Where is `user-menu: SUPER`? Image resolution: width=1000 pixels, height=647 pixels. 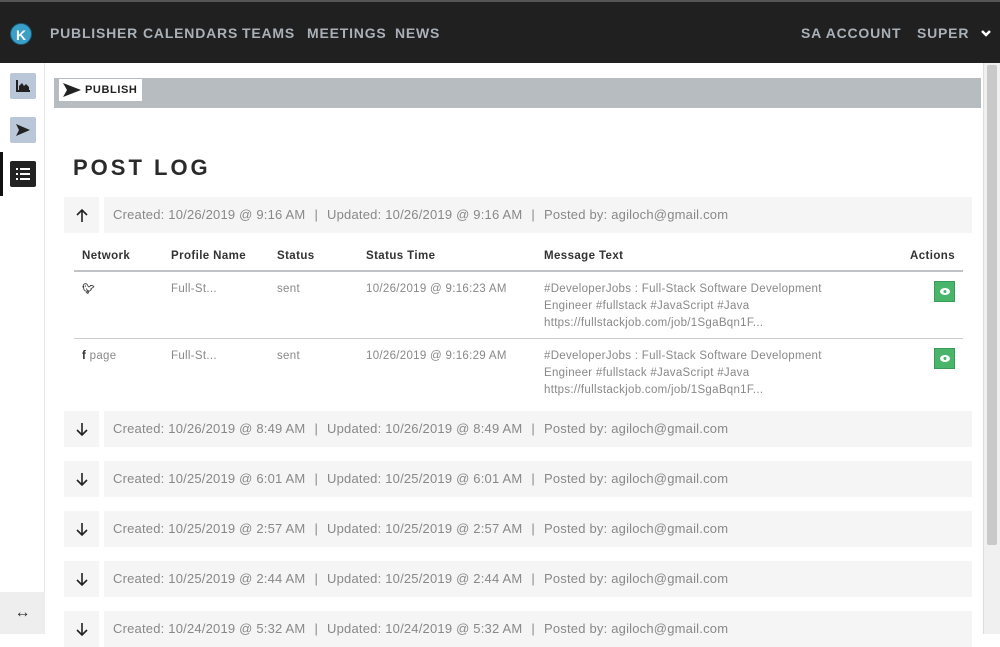 user-menu: SUPER is located at coordinates (954, 33).